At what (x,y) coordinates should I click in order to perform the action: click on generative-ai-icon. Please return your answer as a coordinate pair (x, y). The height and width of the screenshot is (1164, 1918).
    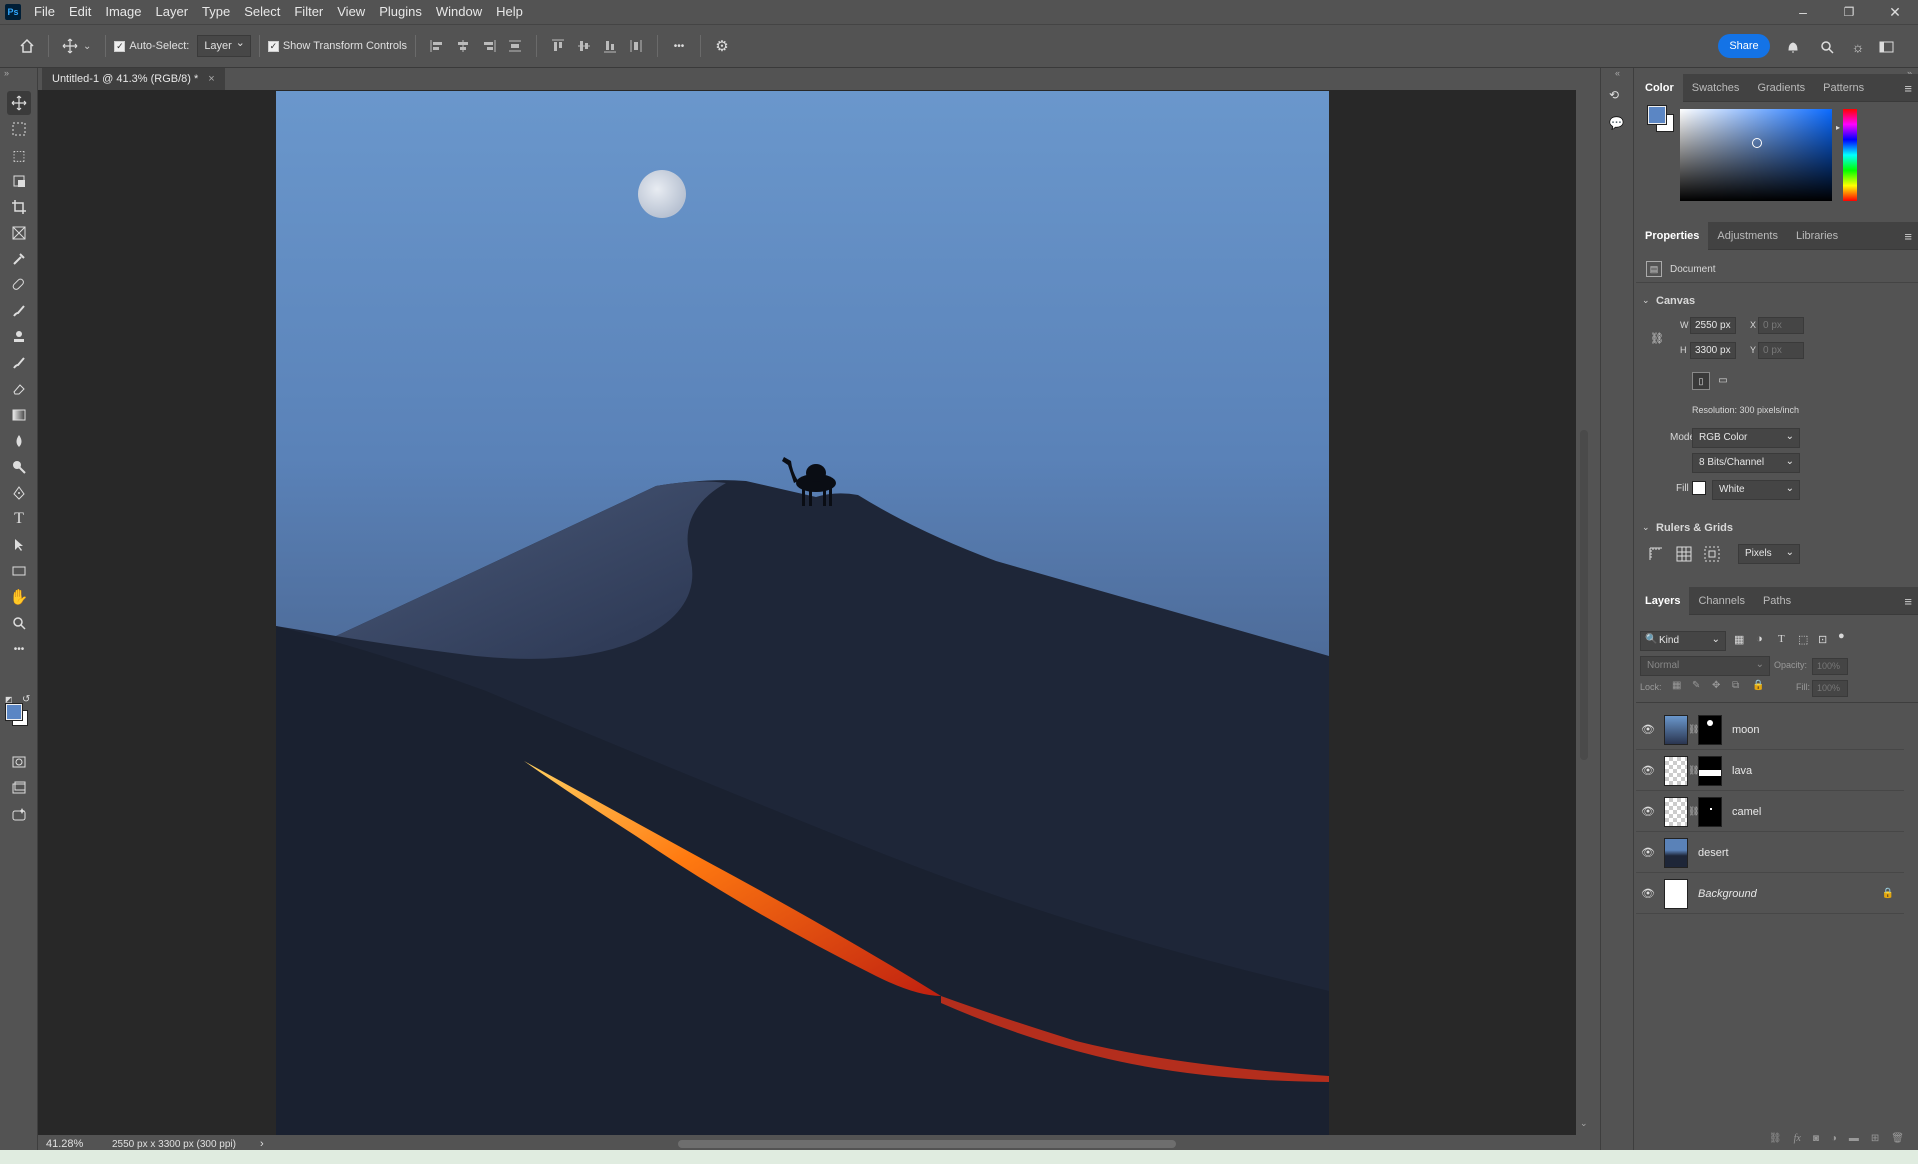
    Looking at the image, I should click on (19, 814).